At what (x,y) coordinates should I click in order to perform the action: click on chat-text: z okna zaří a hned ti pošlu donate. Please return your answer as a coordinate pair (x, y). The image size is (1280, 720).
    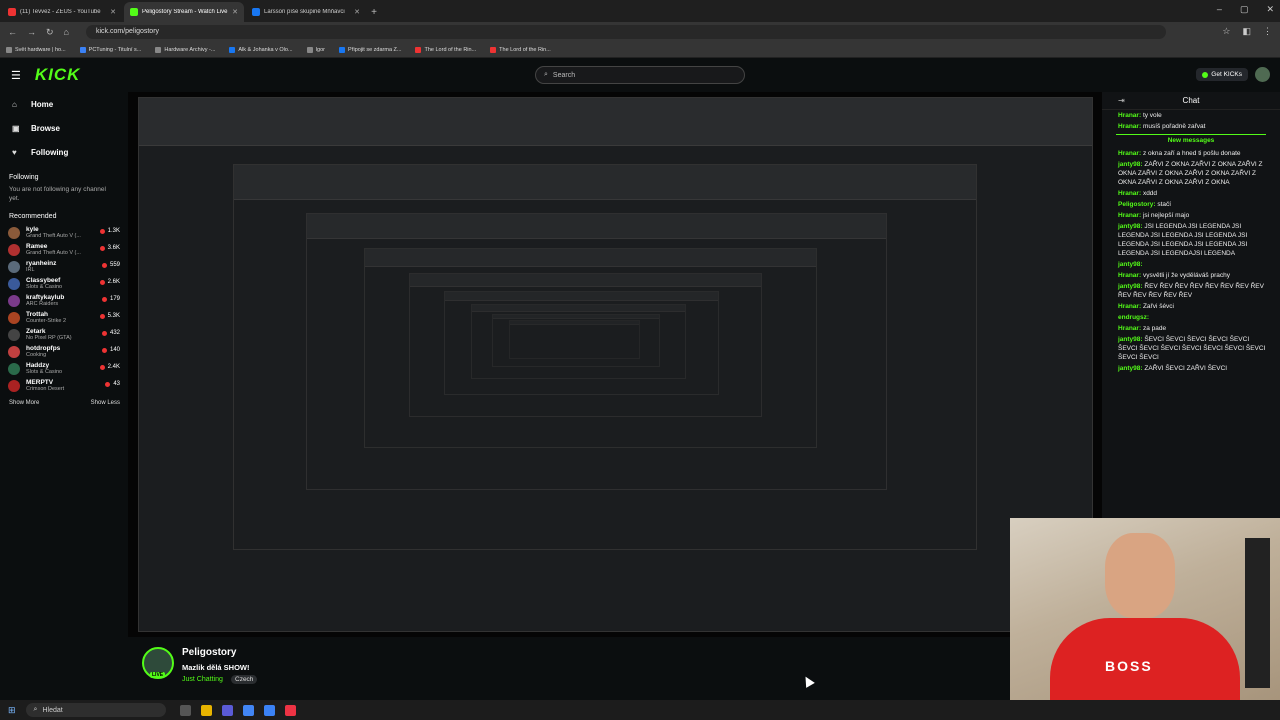
    Looking at the image, I should click on (1191, 153).